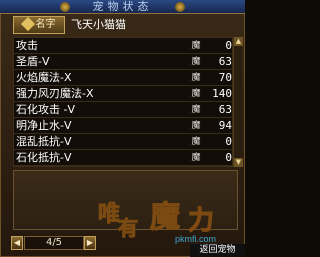 This screenshot has height=257, width=320. What do you see at coordinates (45, 109) in the screenshot?
I see `skill-name: 石化攻击 -V` at bounding box center [45, 109].